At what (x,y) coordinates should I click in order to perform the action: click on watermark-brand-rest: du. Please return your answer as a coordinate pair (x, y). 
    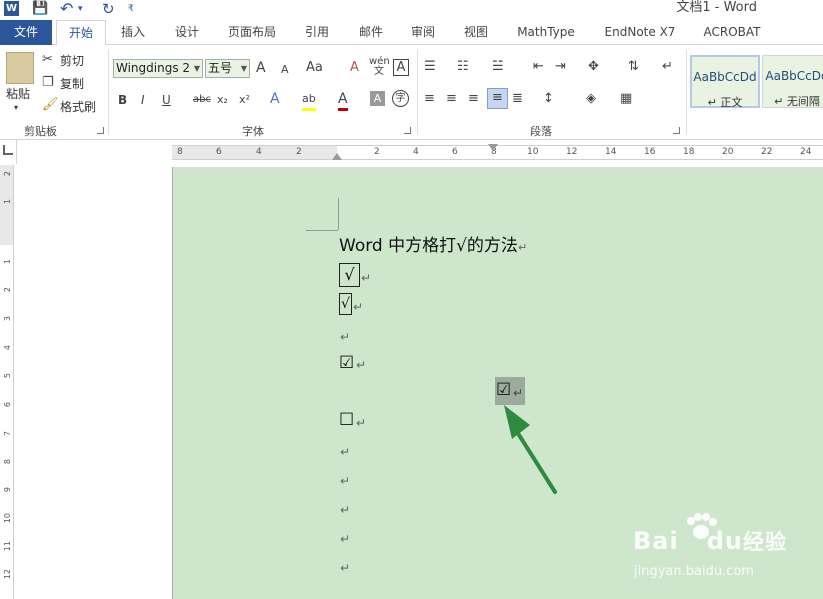
    Looking at the image, I should click on (724, 541).